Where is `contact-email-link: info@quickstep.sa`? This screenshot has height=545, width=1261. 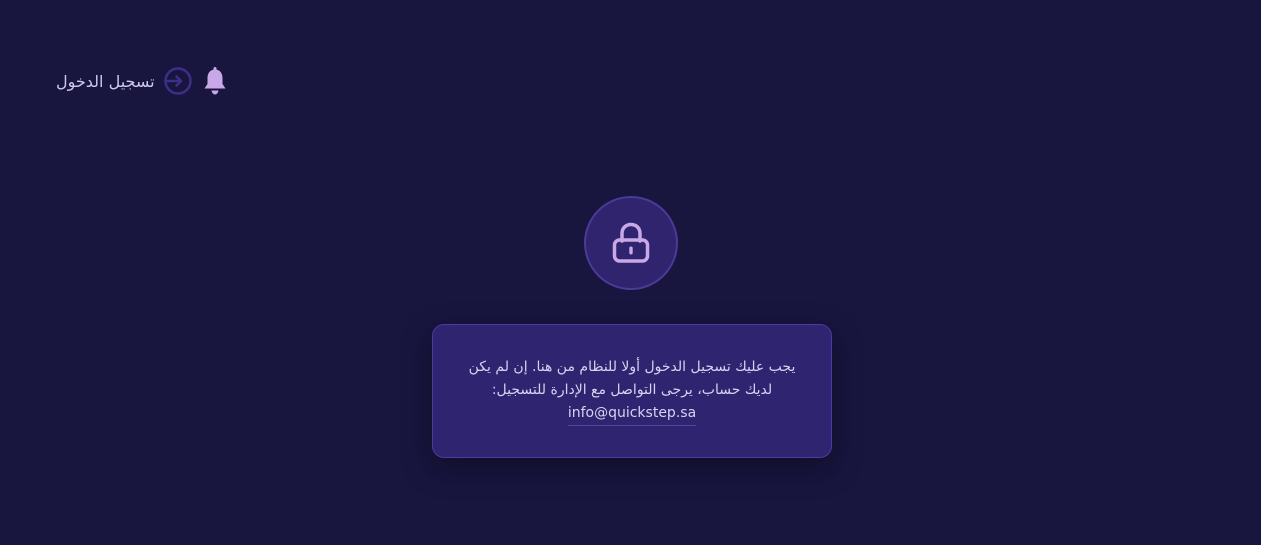
contact-email-link: info@quickstep.sa is located at coordinates (632, 414).